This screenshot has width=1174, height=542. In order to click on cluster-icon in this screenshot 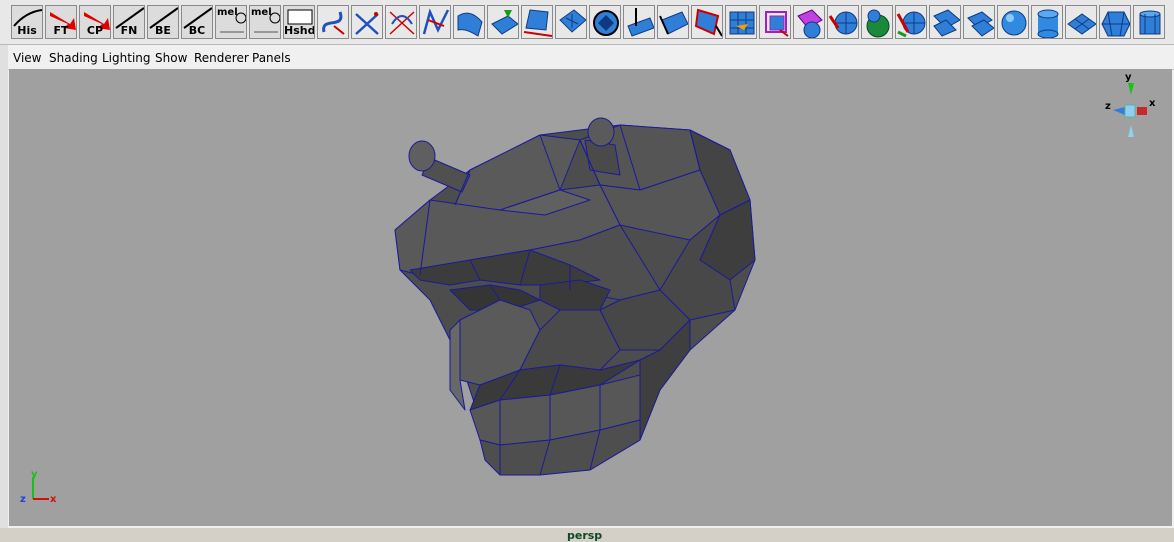, I will do `click(809, 22)`.